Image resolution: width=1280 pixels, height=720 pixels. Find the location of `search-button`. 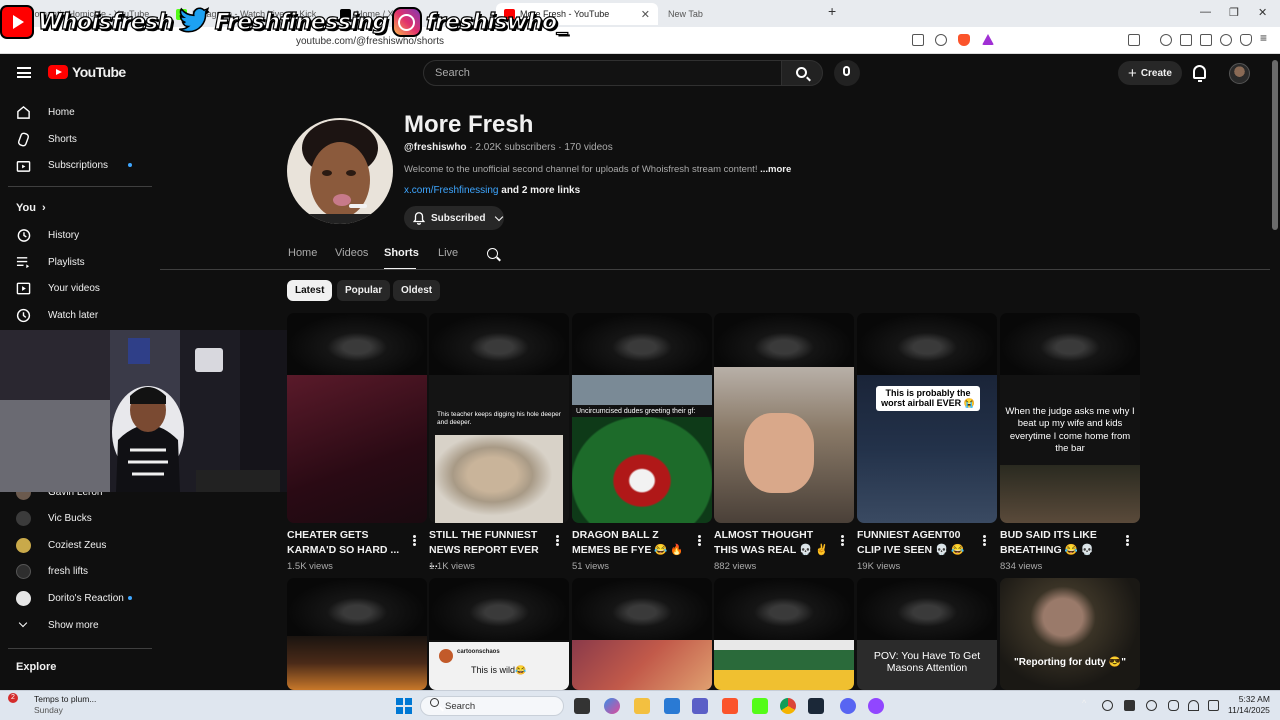

search-button is located at coordinates (802, 73).